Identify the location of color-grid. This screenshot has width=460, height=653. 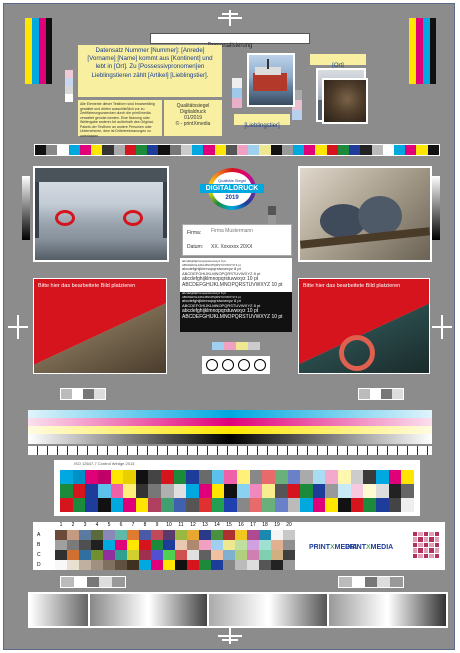
(175, 550).